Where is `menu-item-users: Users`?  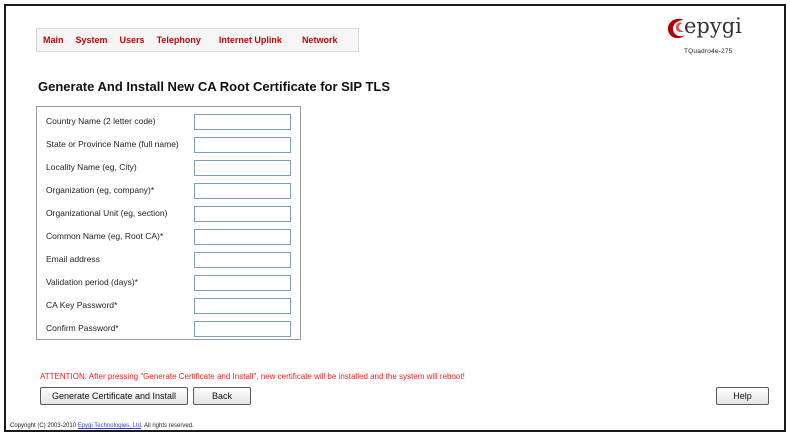 menu-item-users: Users is located at coordinates (132, 40).